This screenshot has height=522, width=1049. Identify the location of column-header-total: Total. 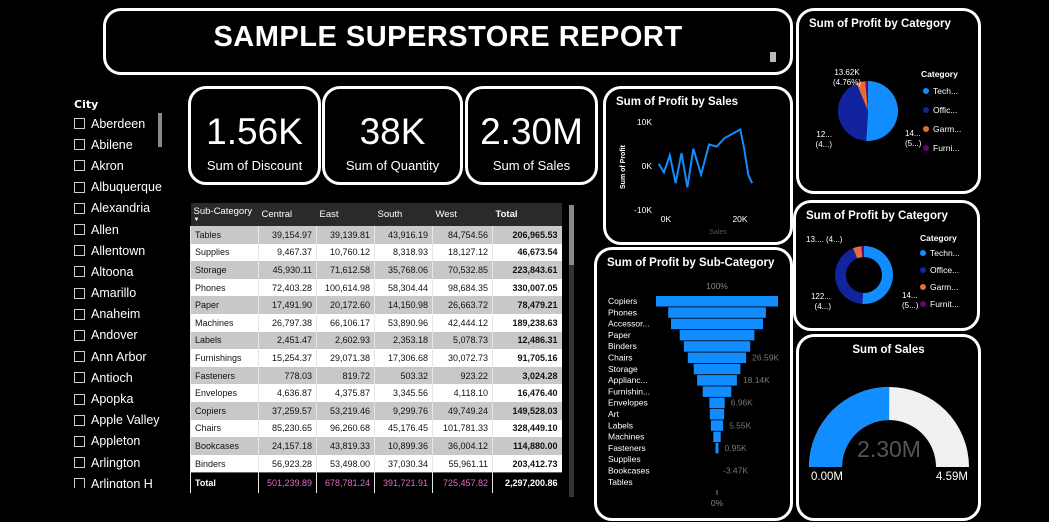
(527, 214).